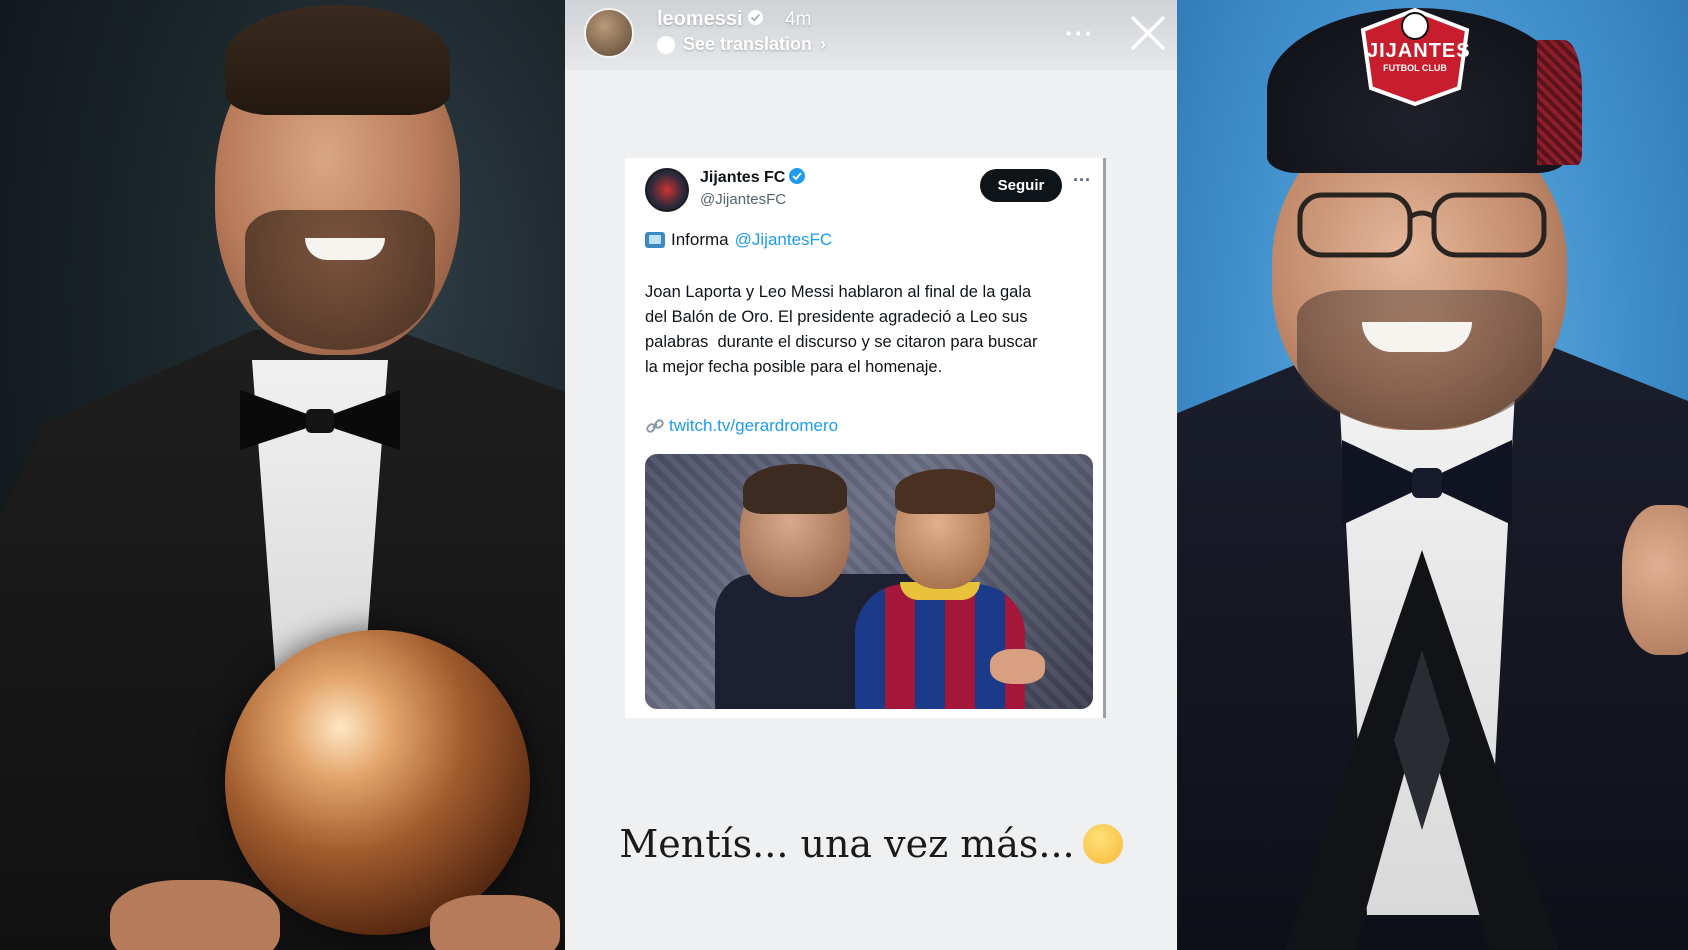  I want to click on host-stubble, so click(1419, 360).